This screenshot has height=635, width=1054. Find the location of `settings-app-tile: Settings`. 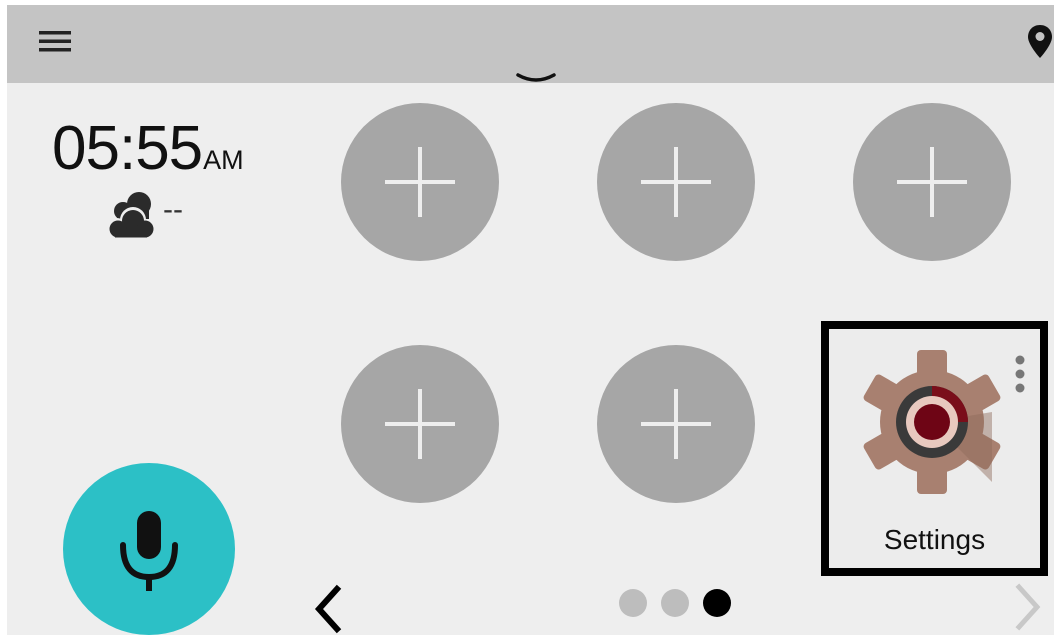

settings-app-tile: Settings is located at coordinates (934, 448).